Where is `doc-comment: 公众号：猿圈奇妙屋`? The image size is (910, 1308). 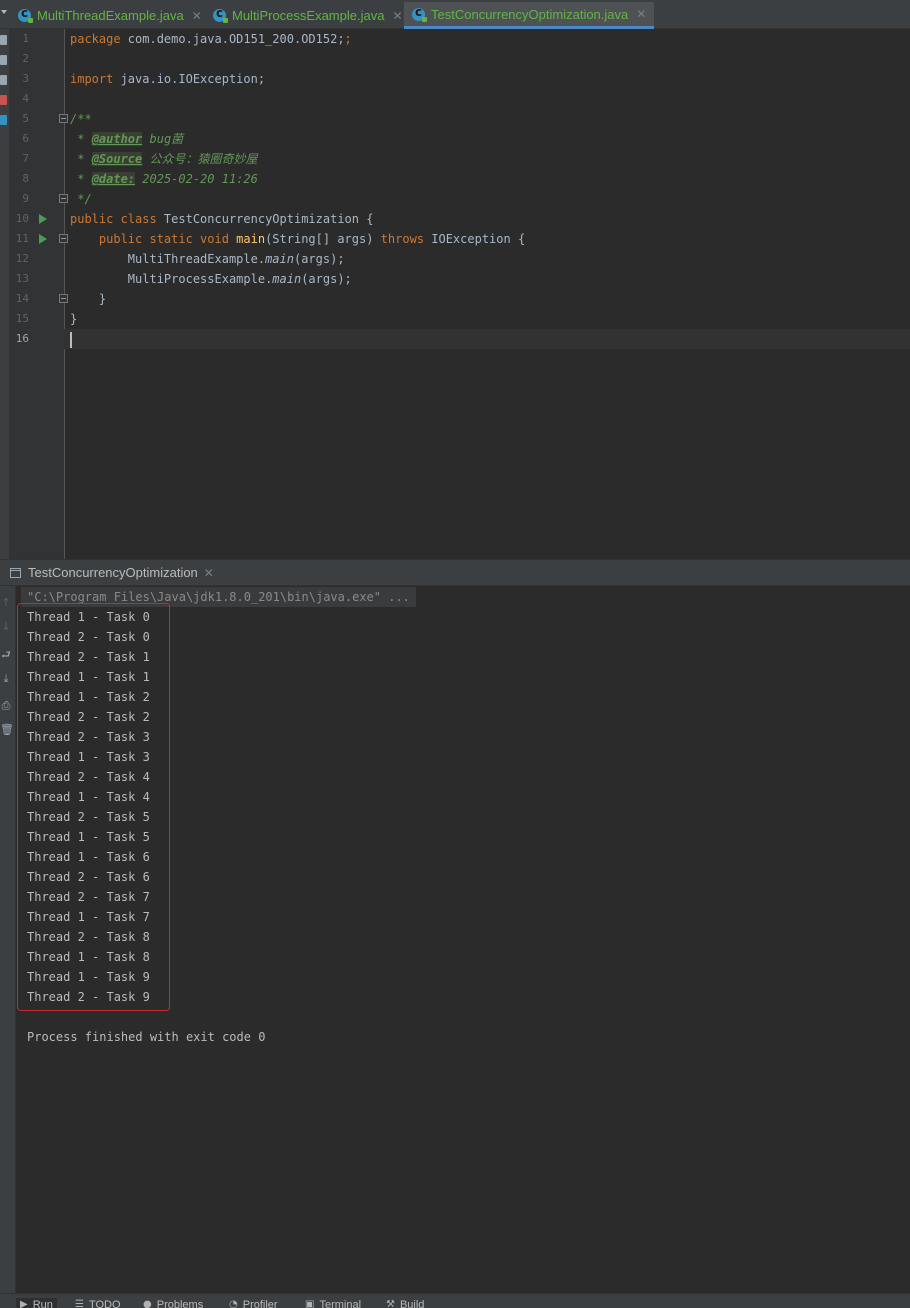
doc-comment: 公众号：猿圈奇妙屋 is located at coordinates (200, 159).